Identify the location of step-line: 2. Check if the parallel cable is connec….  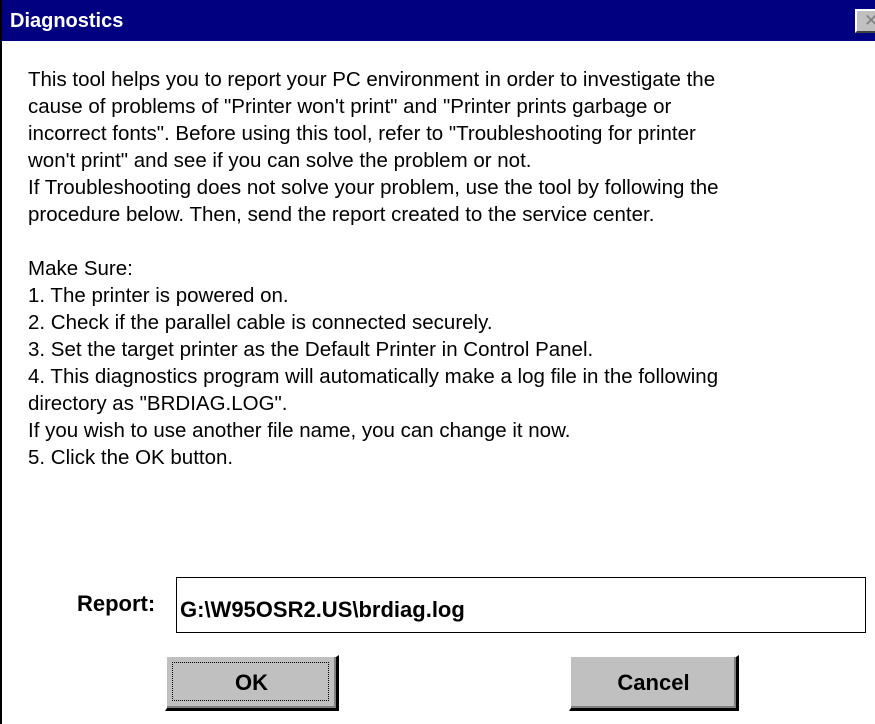
(260, 322).